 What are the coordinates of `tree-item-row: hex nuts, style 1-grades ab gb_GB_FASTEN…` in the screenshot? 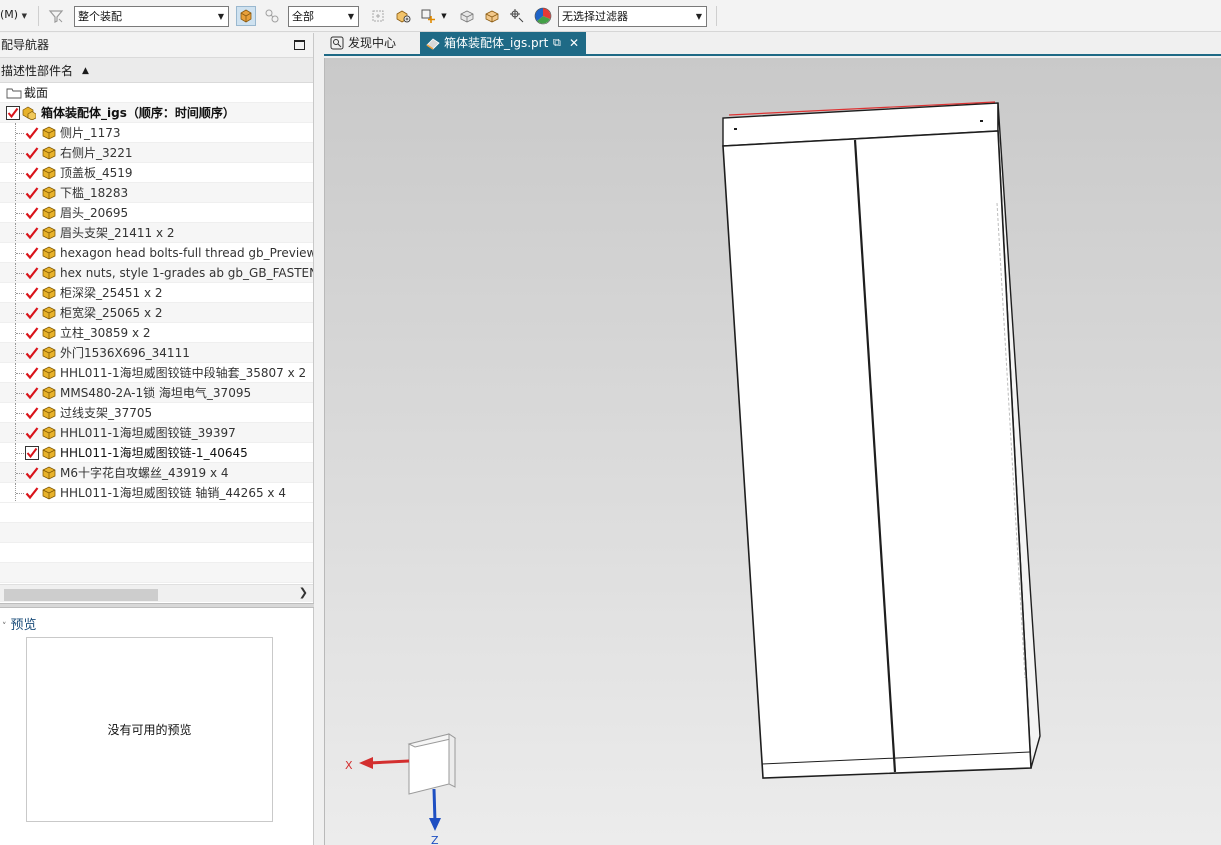 It's located at (156, 273).